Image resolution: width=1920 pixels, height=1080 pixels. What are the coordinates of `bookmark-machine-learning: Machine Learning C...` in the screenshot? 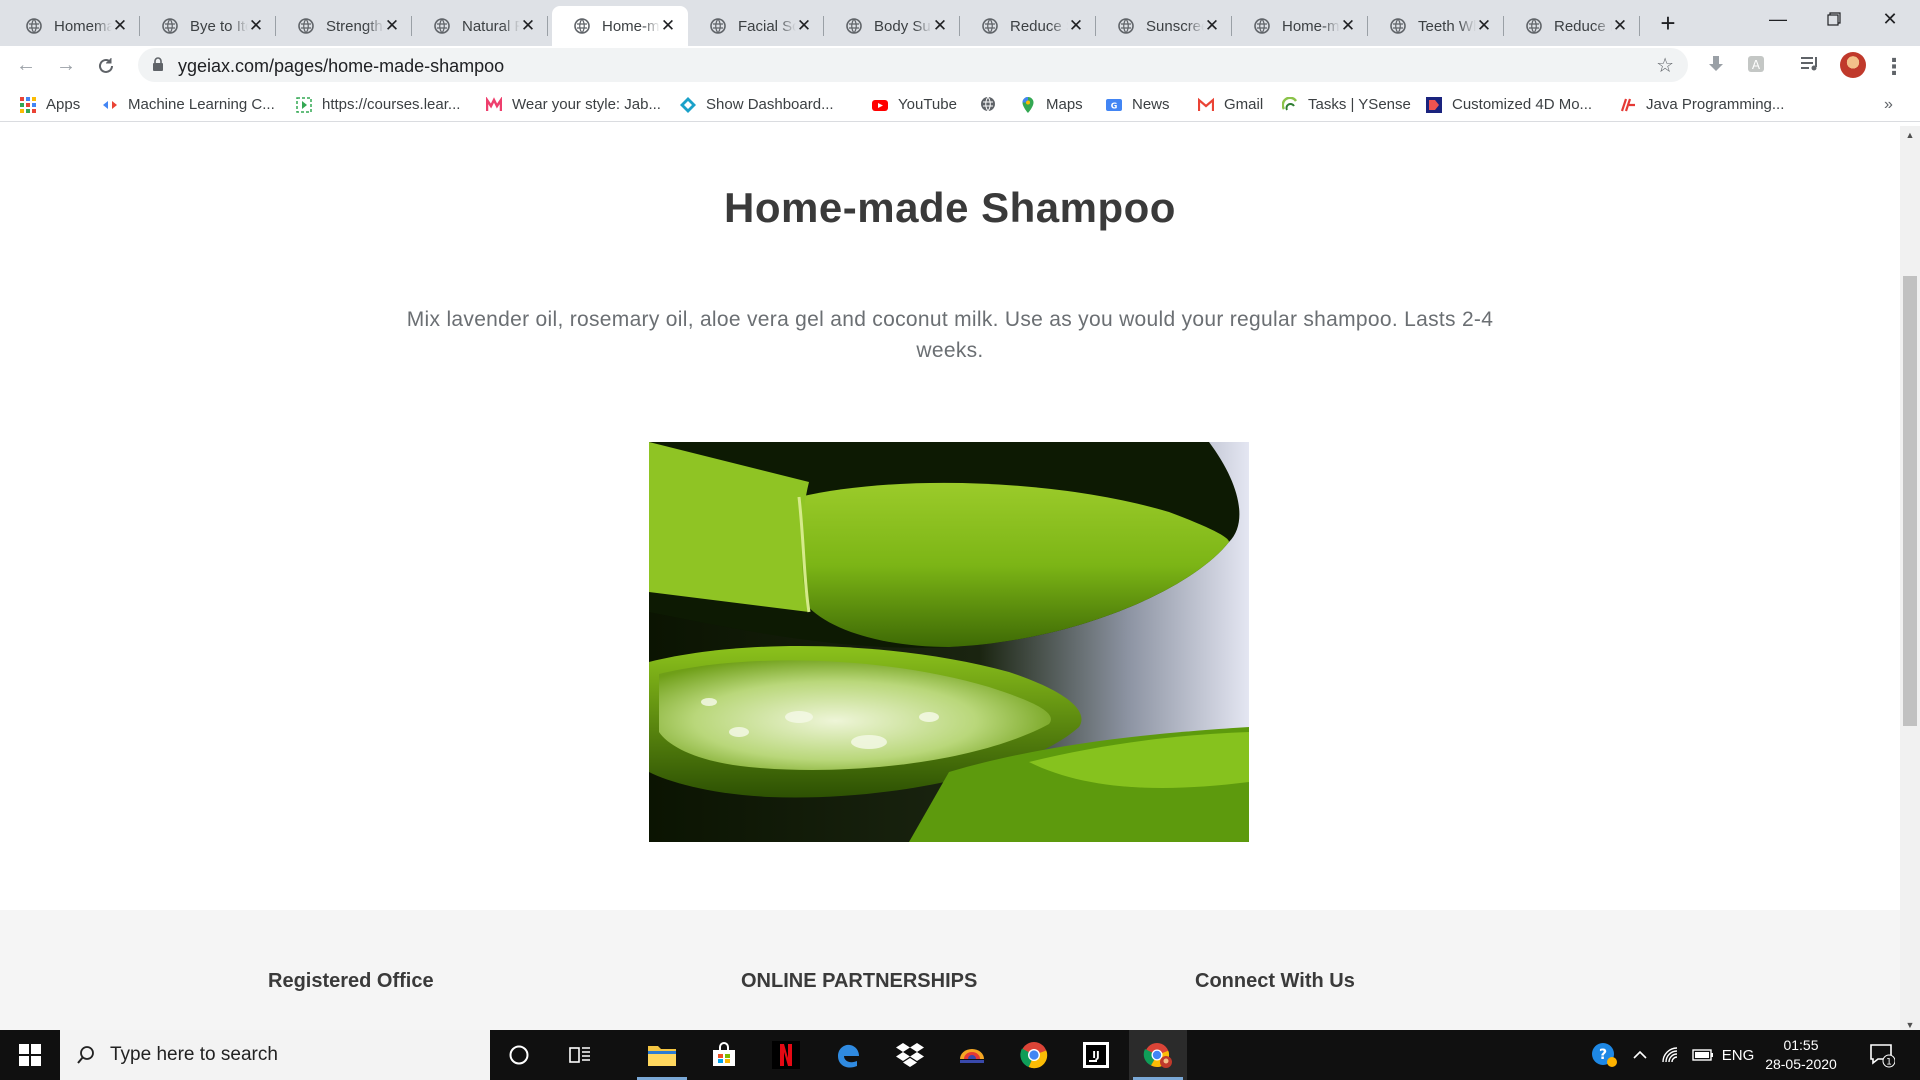 It's located at (188, 104).